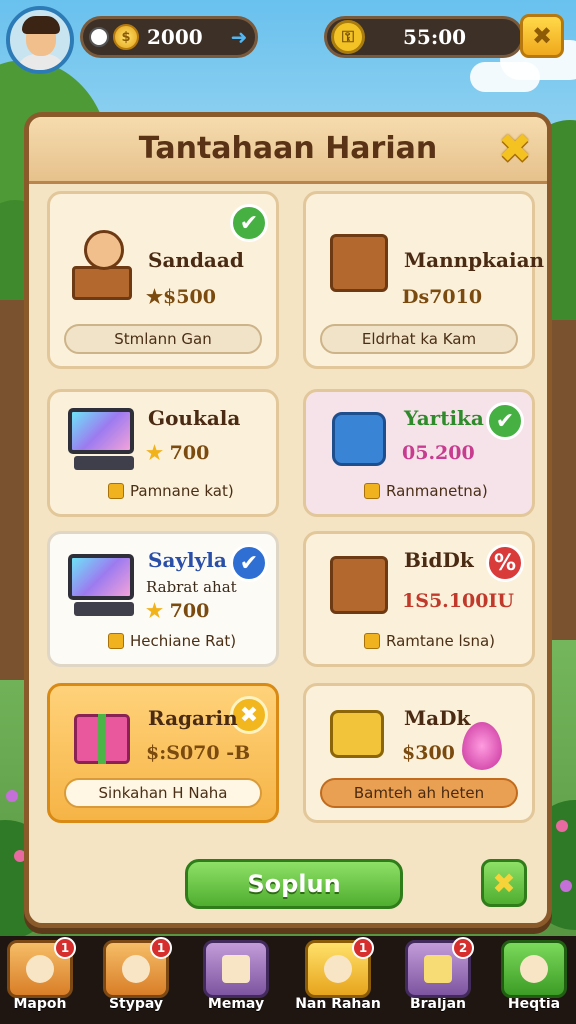 Image resolution: width=576 pixels, height=1024 pixels. I want to click on gift-illustration, so click(104, 736).